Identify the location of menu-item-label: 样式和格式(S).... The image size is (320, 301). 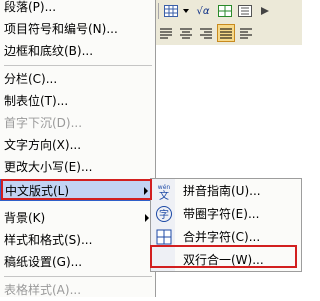
(48, 240).